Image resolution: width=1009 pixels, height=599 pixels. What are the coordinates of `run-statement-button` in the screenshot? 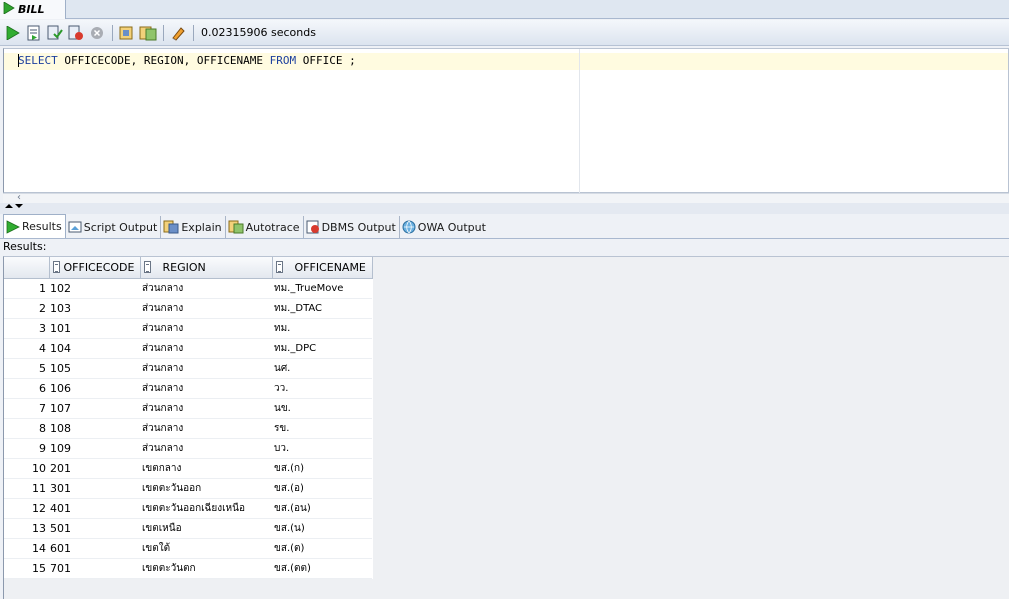 It's located at (13, 33).